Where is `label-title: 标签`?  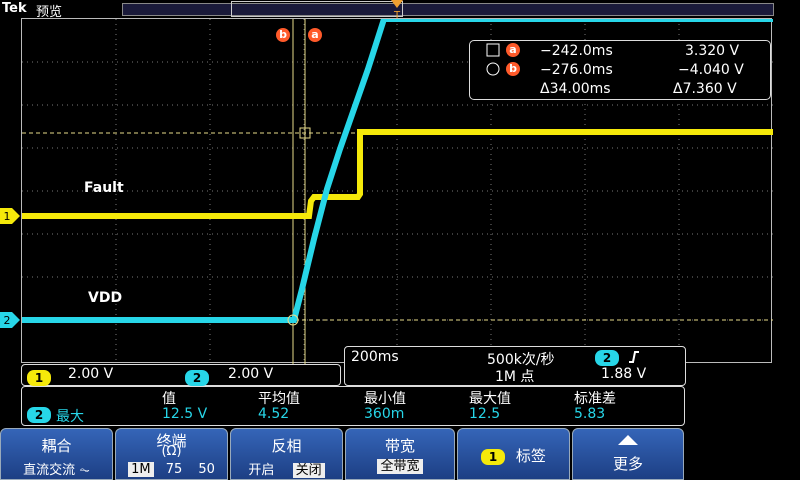 label-title: 标签 is located at coordinates (530, 456).